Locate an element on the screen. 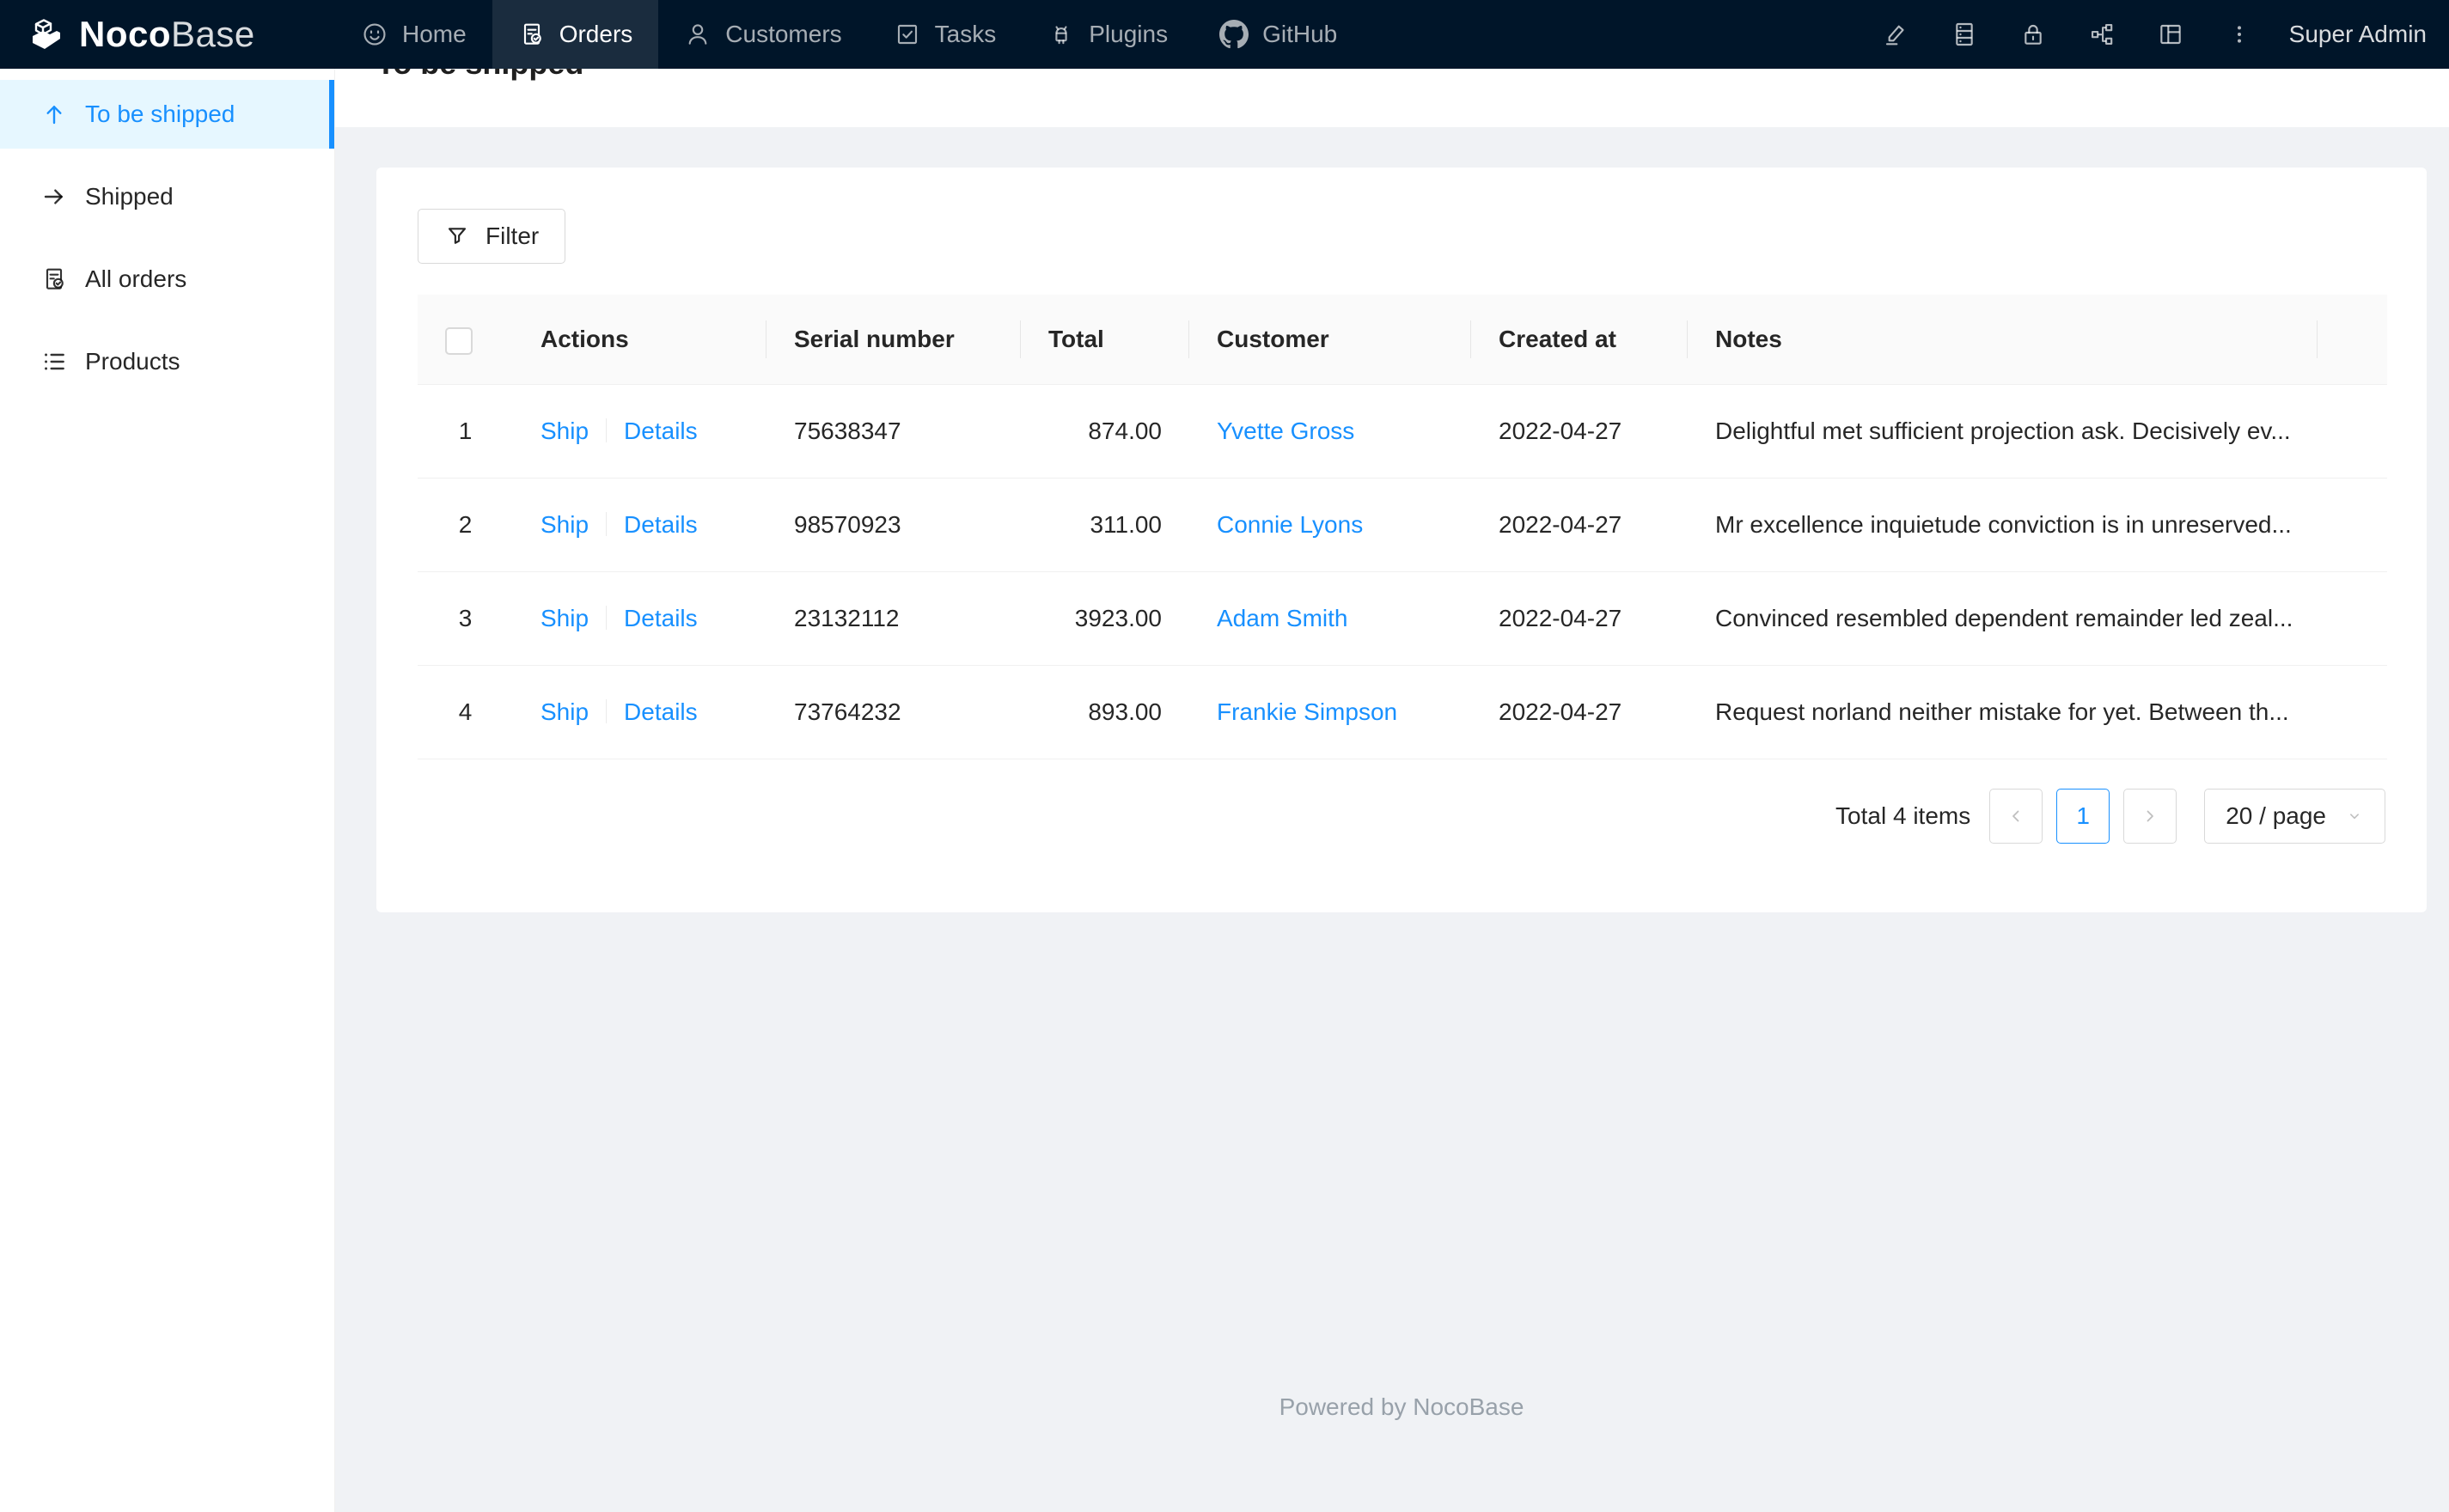  ui-editor-button is located at coordinates (1896, 34).